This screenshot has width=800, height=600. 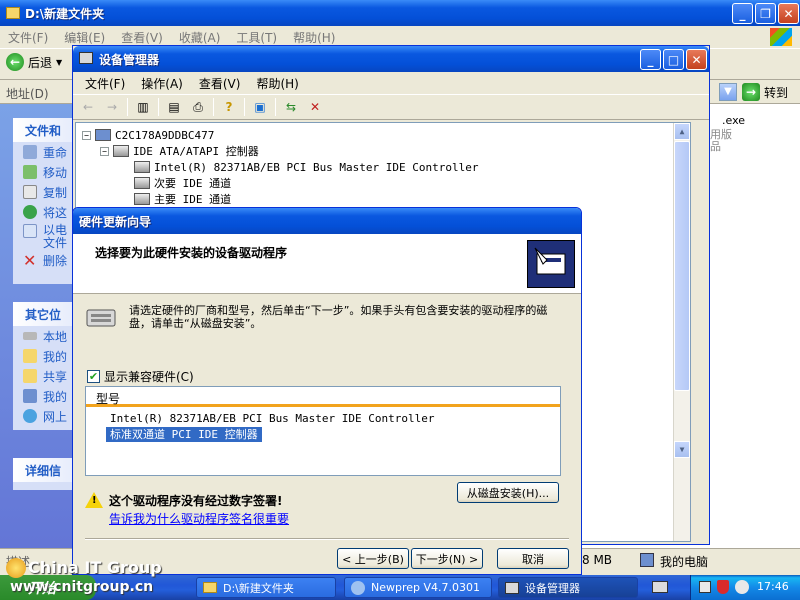 I want to click on explorer-title: D:\新建文件夹, so click(x=65, y=13).